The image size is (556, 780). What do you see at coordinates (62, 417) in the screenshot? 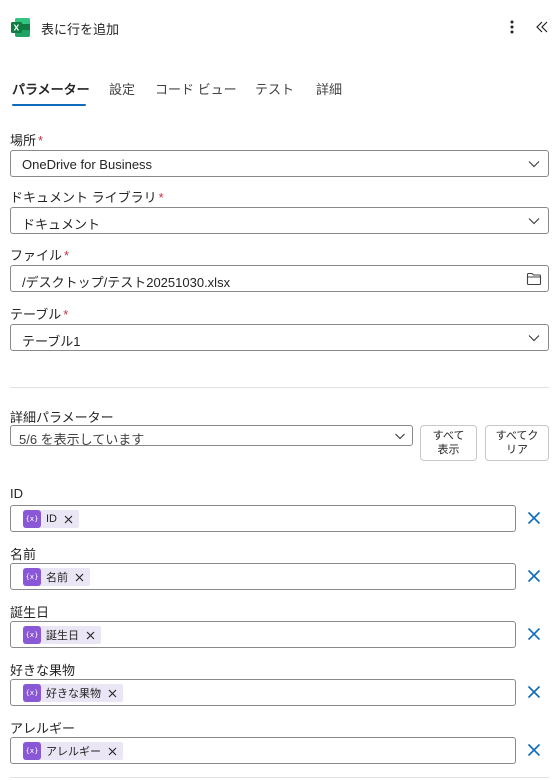
I see `advanced-parameters-label: 詳細パラメーター` at bounding box center [62, 417].